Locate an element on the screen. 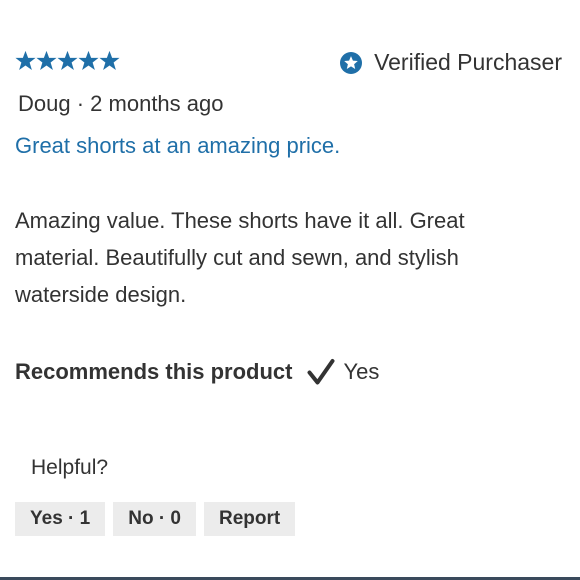 The image size is (580, 580). recommendation: Recommends this product Yes is located at coordinates (197, 372).